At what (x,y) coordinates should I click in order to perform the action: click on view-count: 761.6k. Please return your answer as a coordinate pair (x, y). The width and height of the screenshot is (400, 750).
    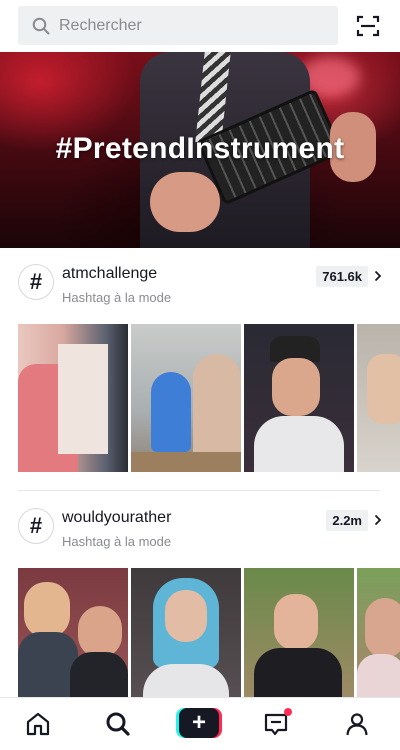
    Looking at the image, I should click on (342, 276).